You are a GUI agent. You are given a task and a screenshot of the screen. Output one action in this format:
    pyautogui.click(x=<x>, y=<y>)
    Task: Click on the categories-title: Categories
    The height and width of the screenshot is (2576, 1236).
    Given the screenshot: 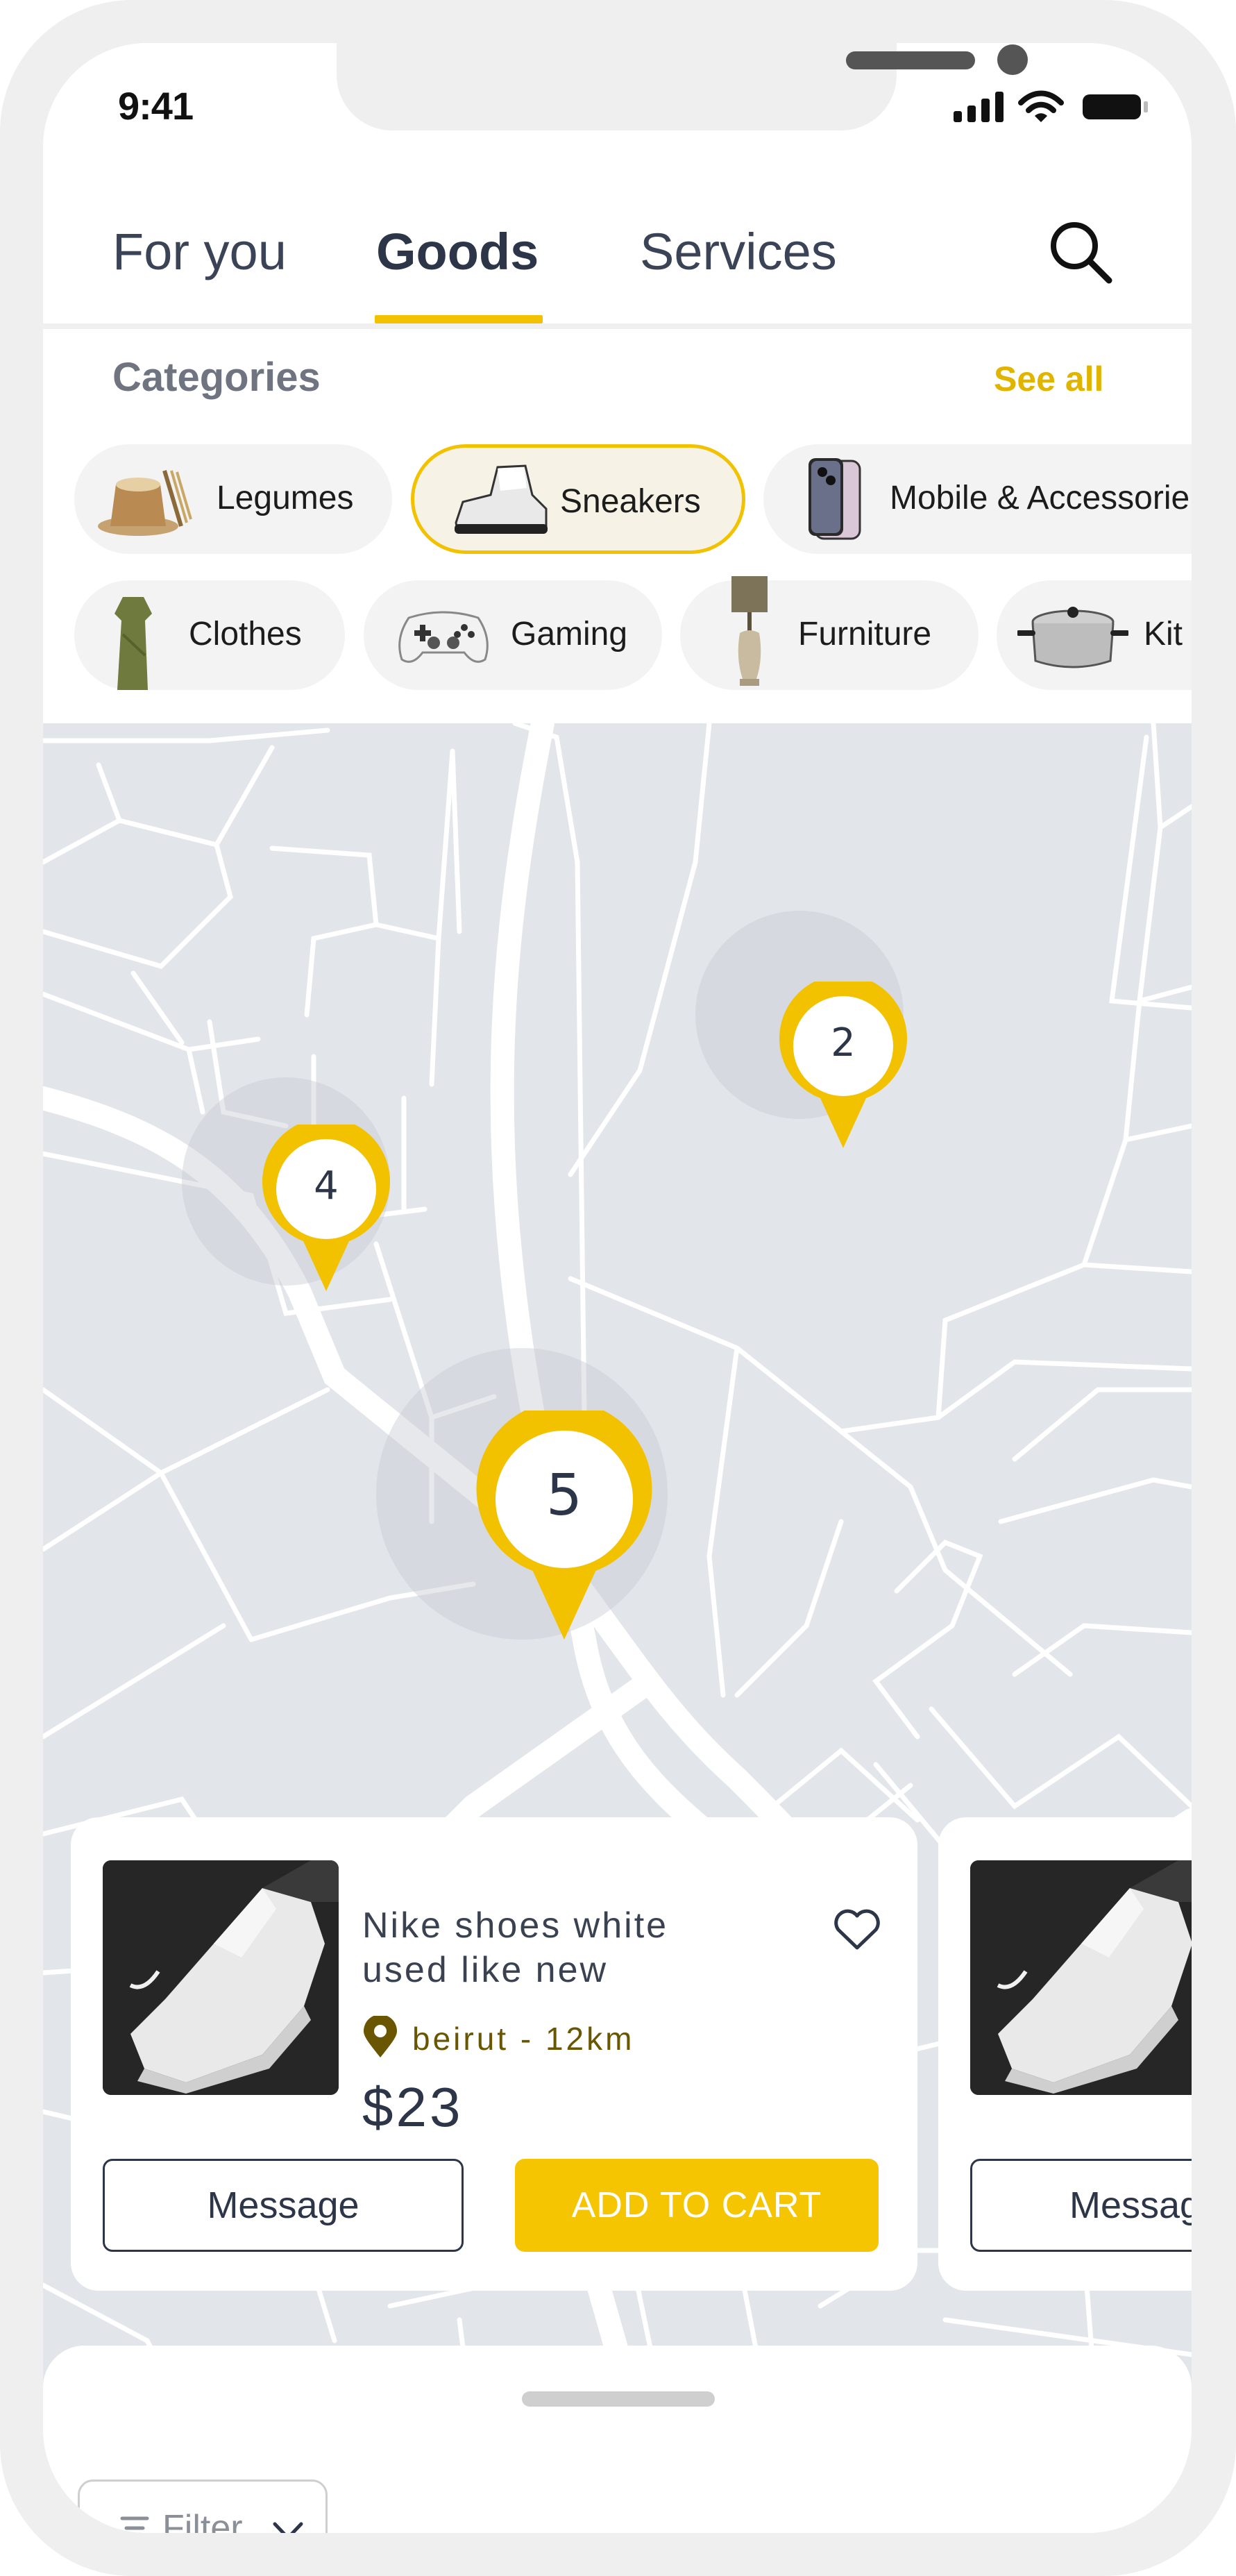 What is the action you would take?
    pyautogui.click(x=216, y=377)
    